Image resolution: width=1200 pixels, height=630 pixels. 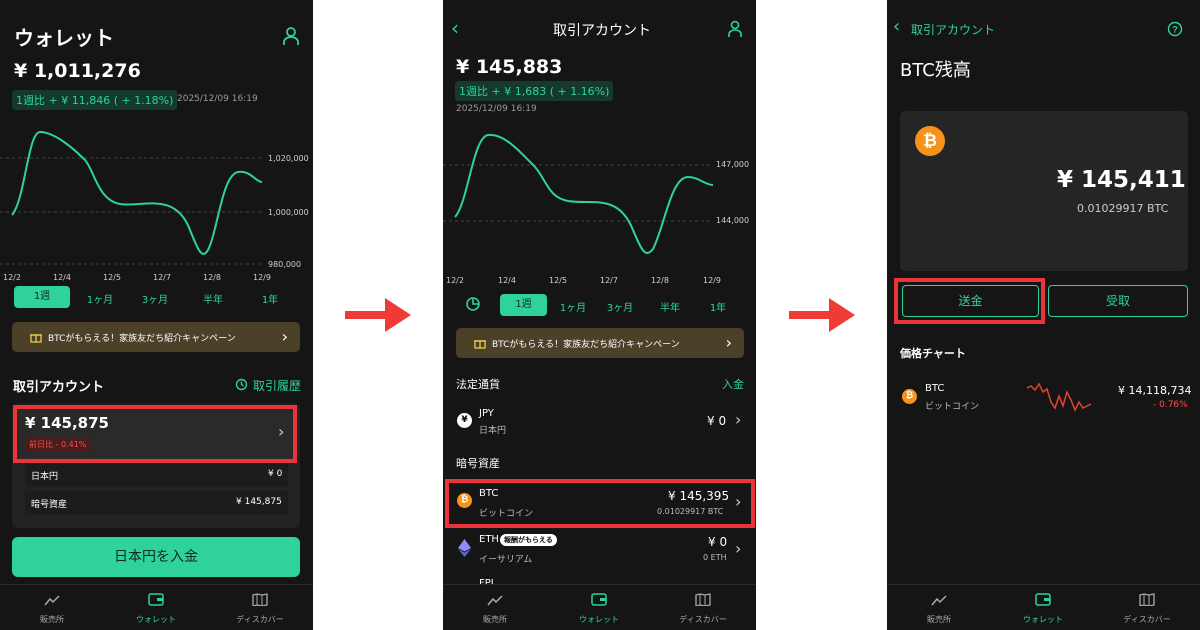 What do you see at coordinates (241, 384) in the screenshot?
I see `history-icon` at bounding box center [241, 384].